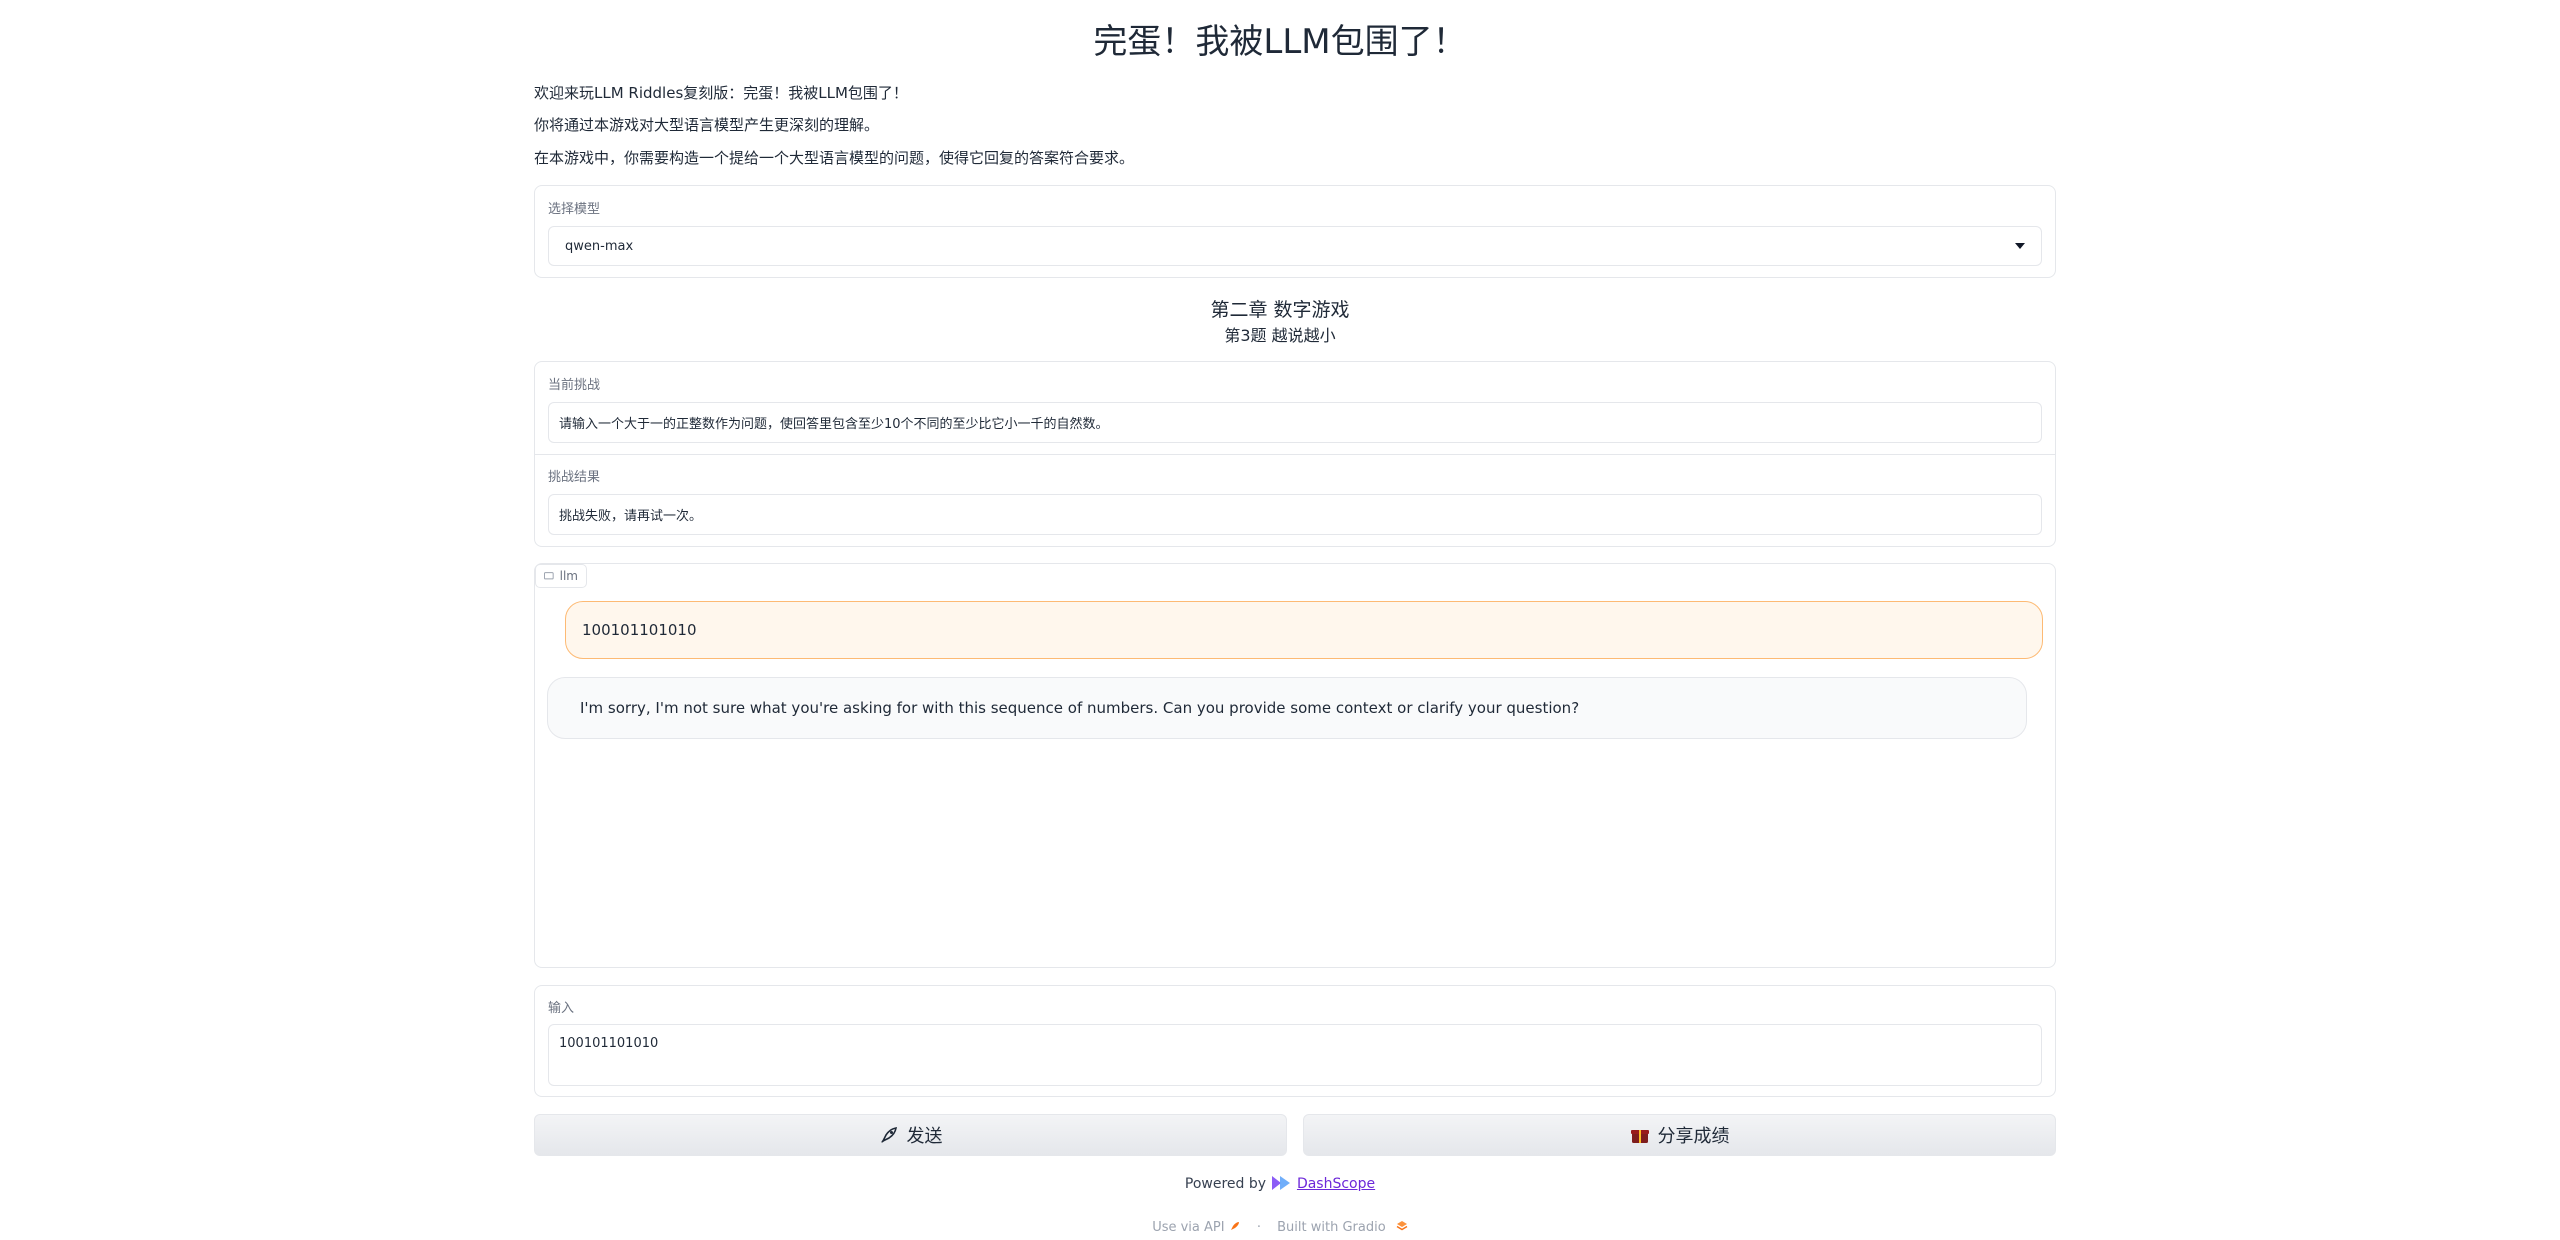 The height and width of the screenshot is (1240, 2560). I want to click on intro-line-3: 在本游戏中，你需要构造一个提给一个大型语言模型的问题，使得它回复的答案符合要求。, so click(834, 158).